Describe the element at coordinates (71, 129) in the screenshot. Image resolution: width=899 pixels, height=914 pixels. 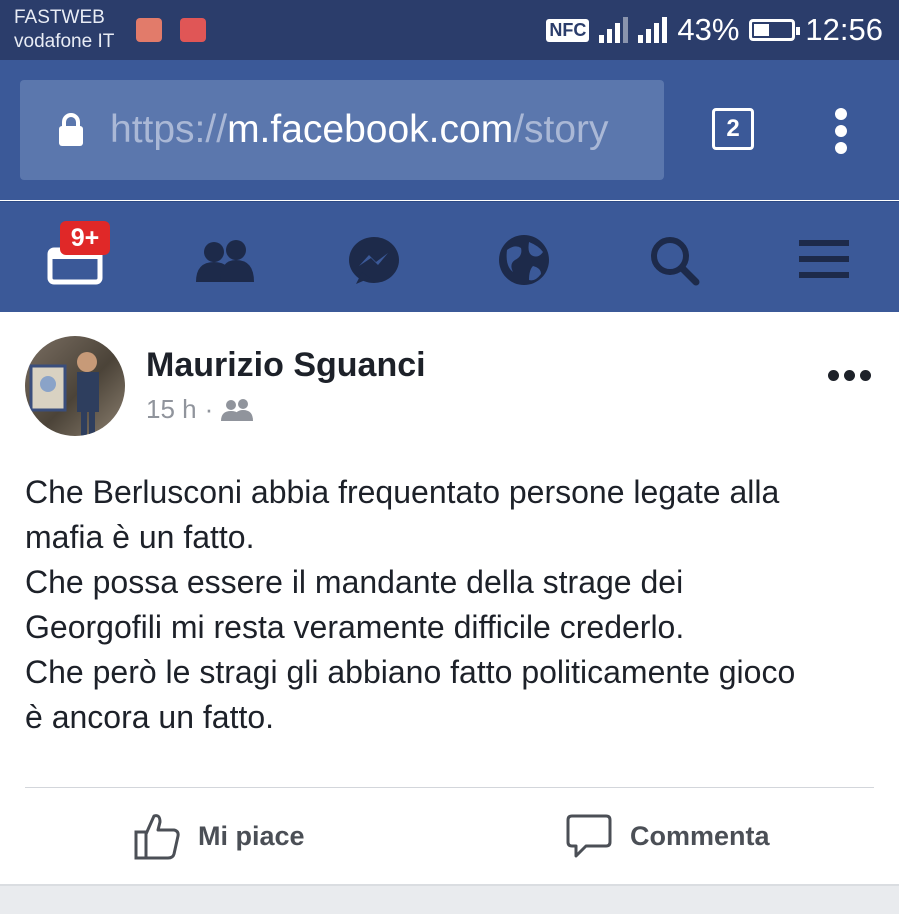
I see `lock-icon` at that location.